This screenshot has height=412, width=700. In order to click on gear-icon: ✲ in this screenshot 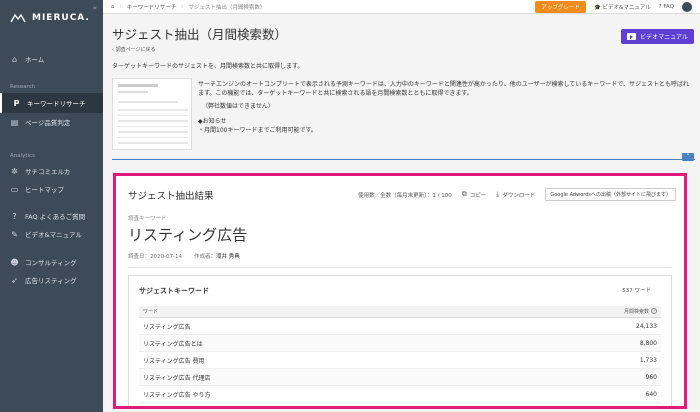, I will do `click(14, 171)`.